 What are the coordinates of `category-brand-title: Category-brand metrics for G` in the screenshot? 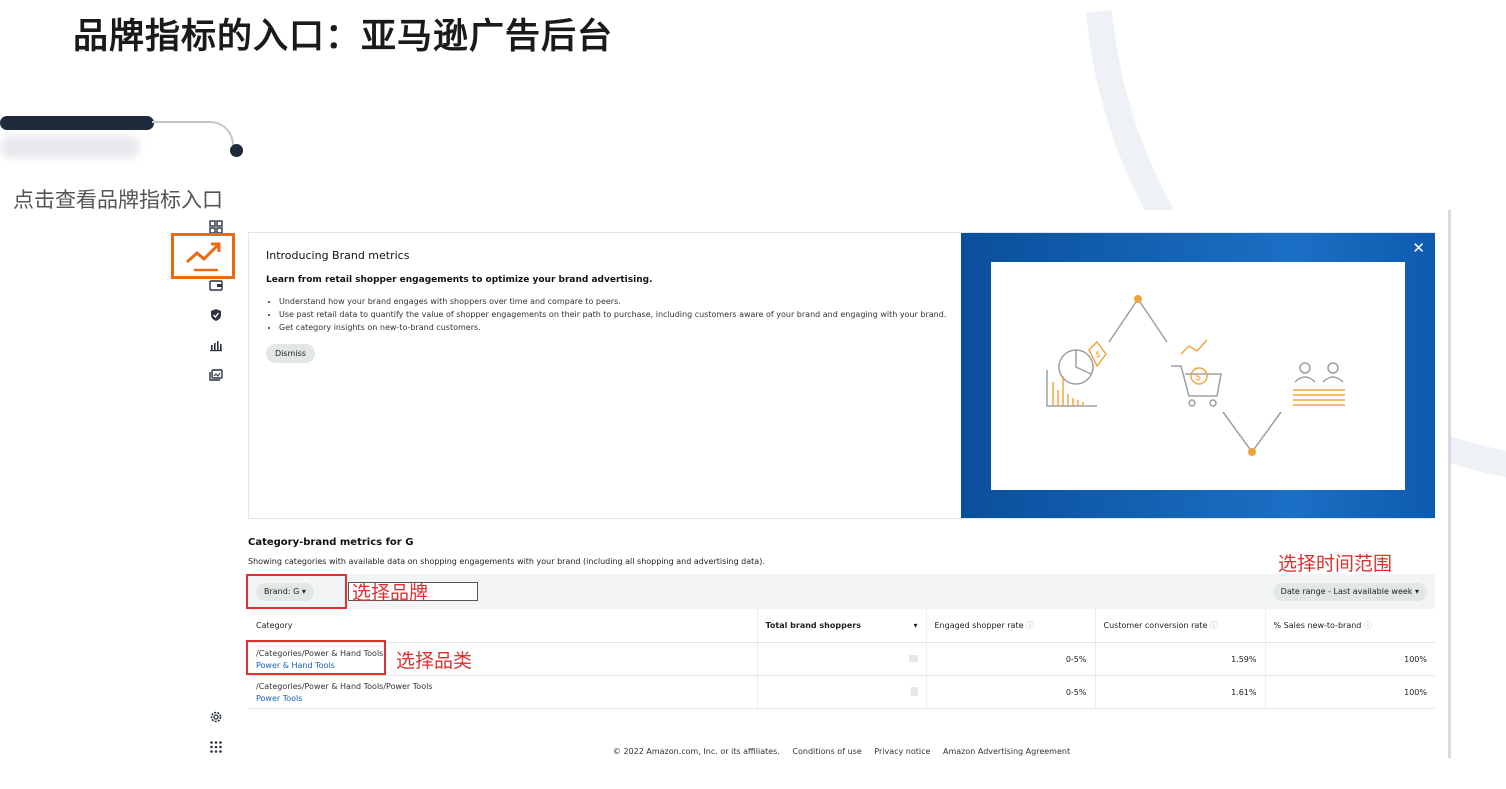 It's located at (331, 542).